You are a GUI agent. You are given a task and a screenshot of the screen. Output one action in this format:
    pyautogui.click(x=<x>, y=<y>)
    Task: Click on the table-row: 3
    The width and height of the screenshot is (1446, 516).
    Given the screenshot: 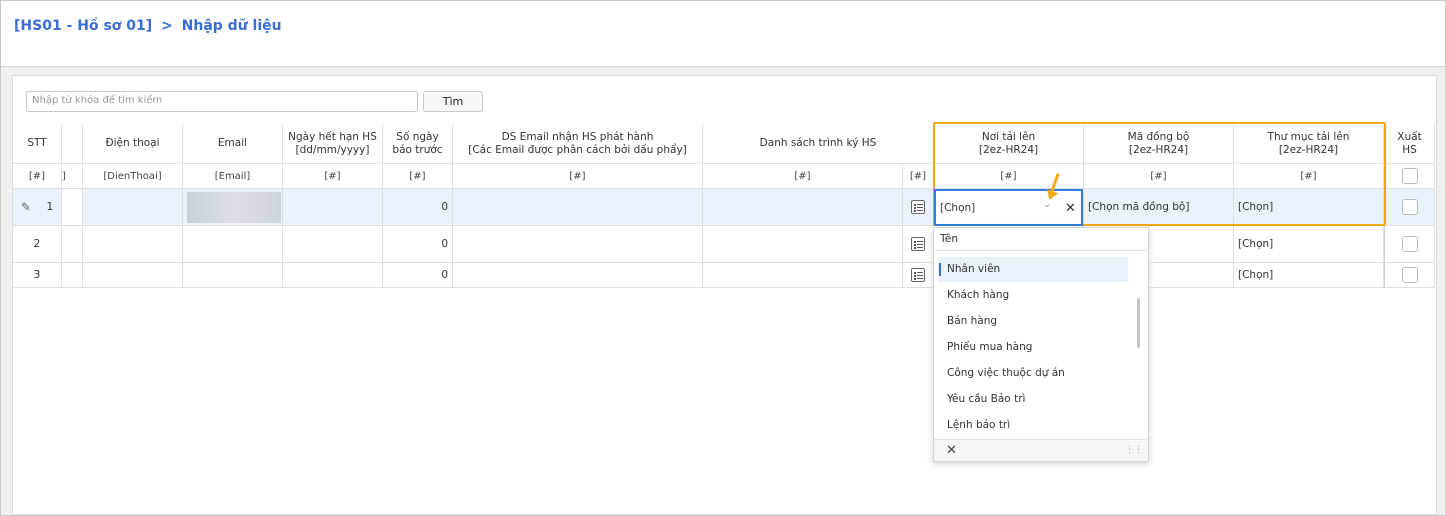 What is the action you would take?
    pyautogui.click(x=37, y=275)
    